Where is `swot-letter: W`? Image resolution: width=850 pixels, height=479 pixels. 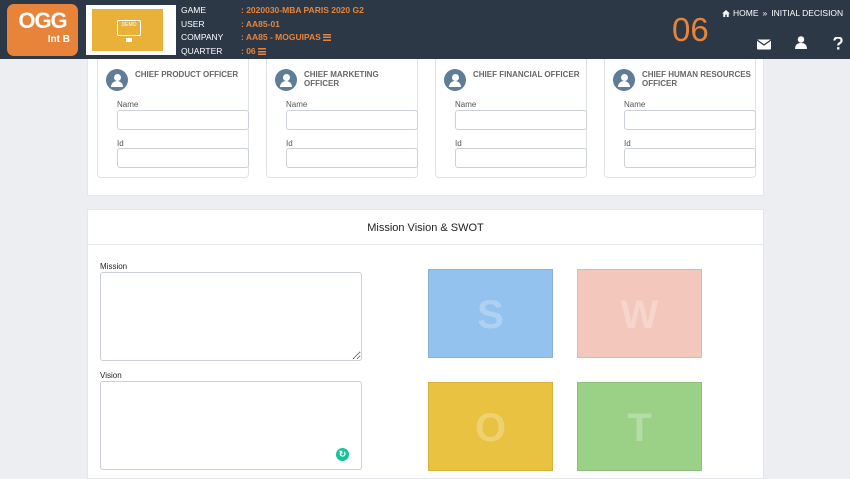
swot-letter: W is located at coordinates (639, 315).